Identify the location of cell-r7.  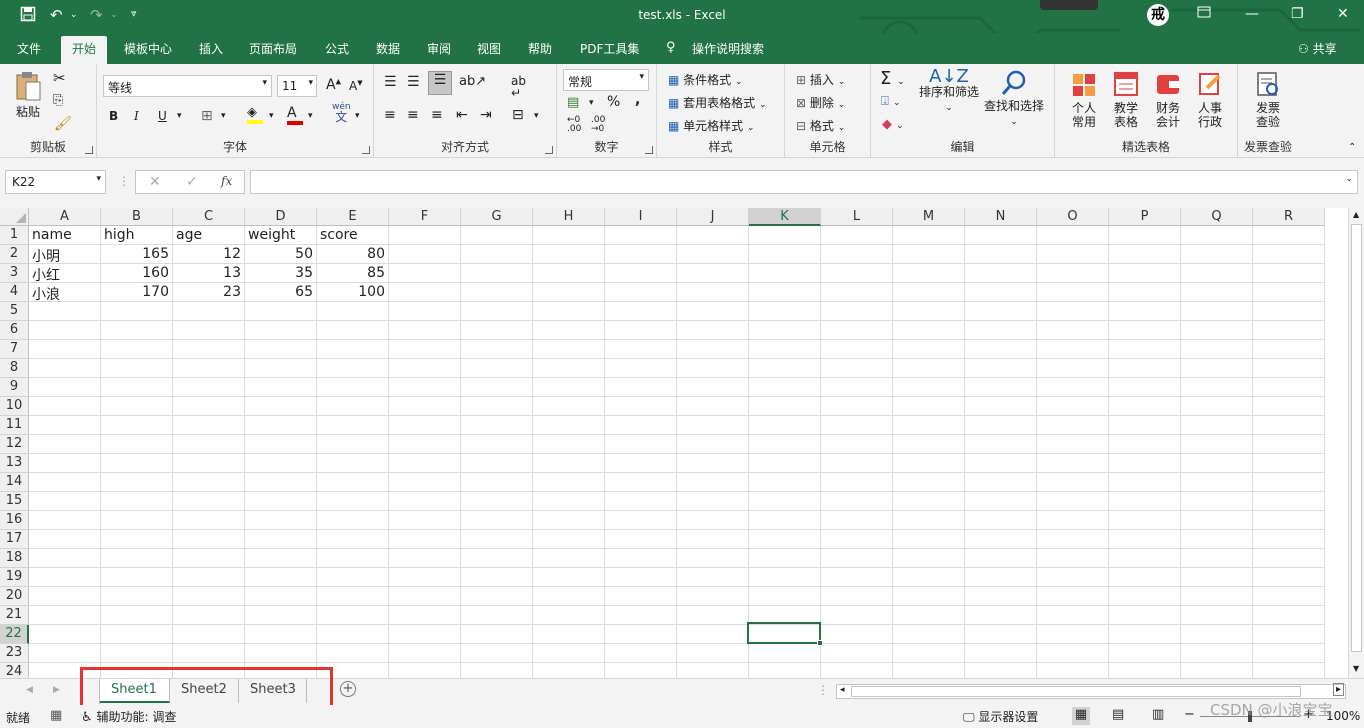
(1289, 349).